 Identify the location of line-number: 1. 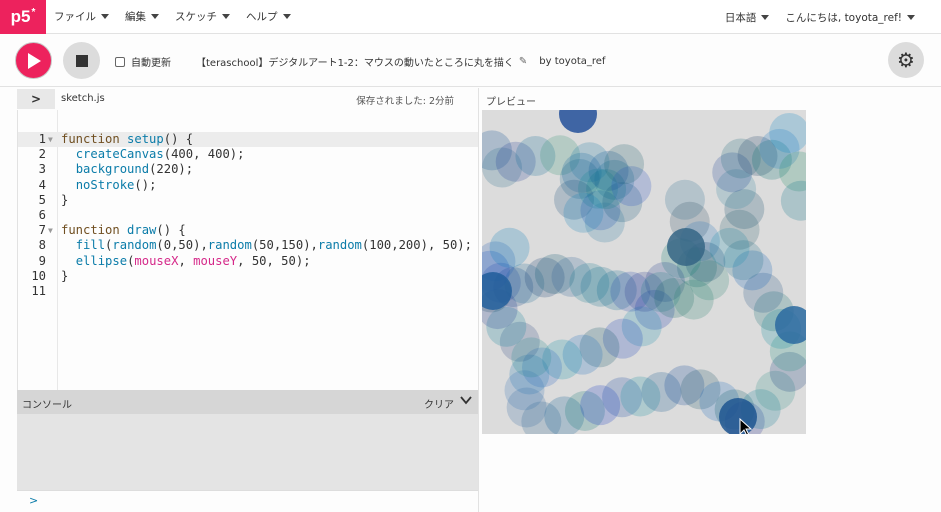
(42, 139).